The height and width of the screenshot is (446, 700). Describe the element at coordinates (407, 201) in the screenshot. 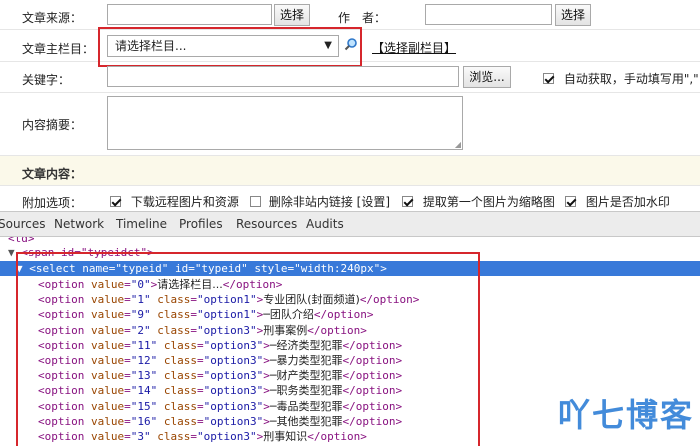

I see `first-image-checkbox` at that location.